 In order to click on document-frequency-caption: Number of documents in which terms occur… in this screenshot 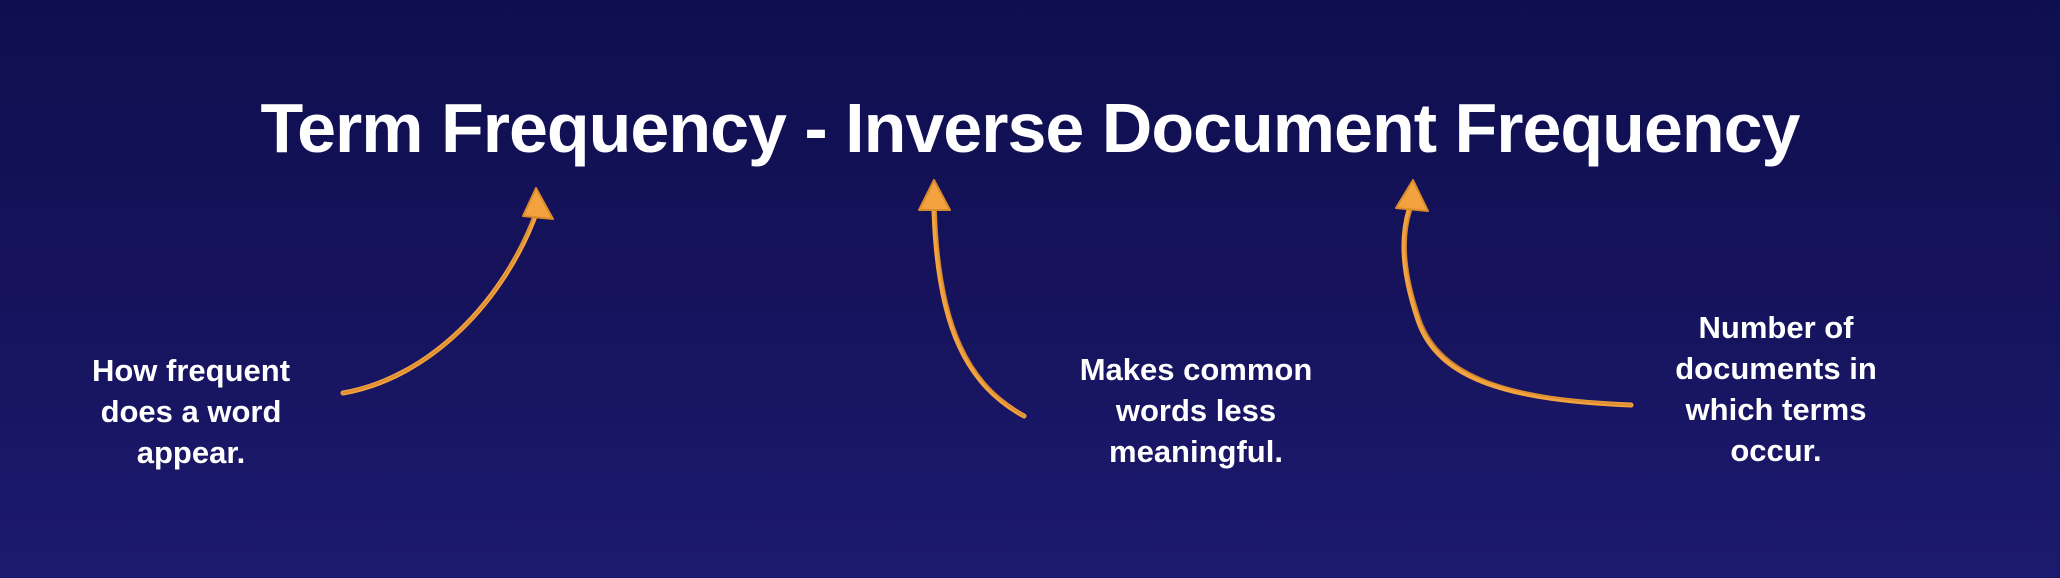, I will do `click(1776, 389)`.